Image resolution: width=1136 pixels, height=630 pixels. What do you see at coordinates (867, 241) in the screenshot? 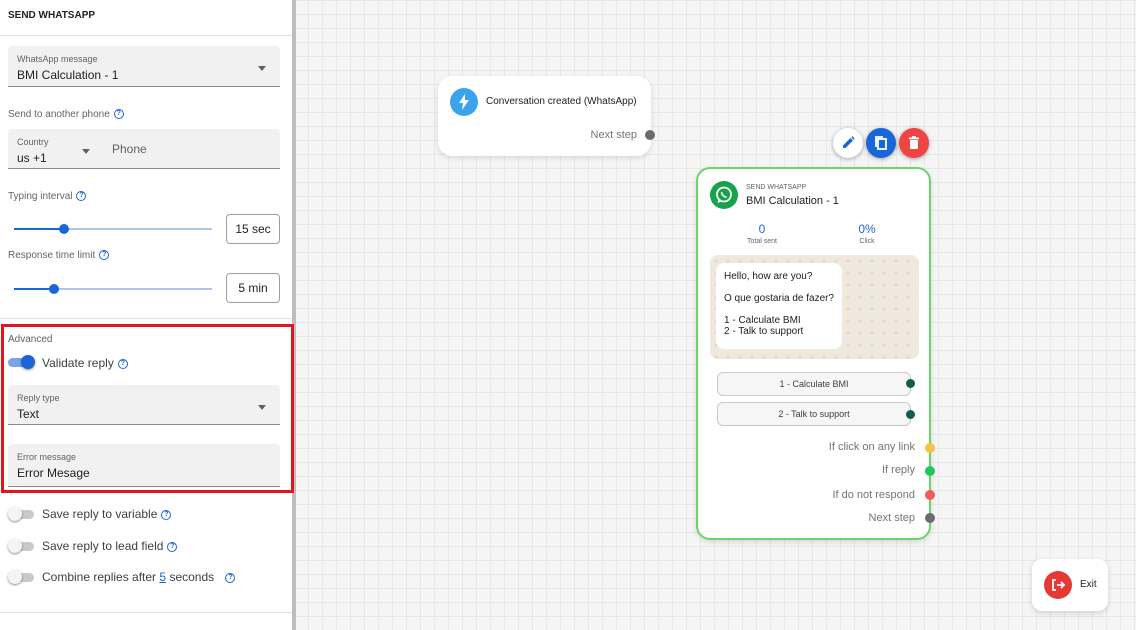
I see `click-rate-label: Click` at bounding box center [867, 241].